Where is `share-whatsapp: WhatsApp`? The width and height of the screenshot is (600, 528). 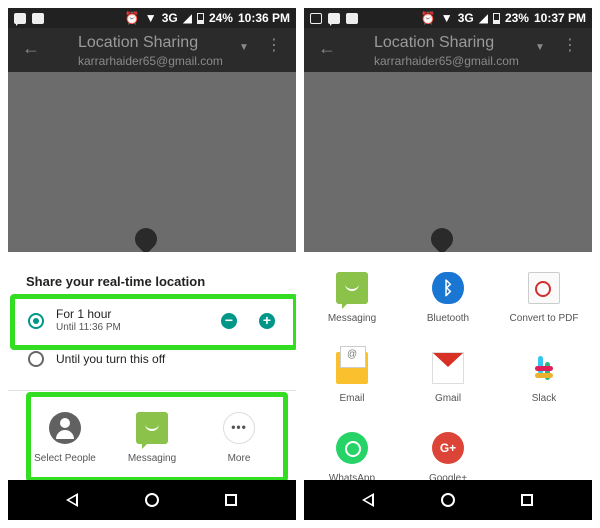 share-whatsapp: WhatsApp is located at coordinates (352, 458).